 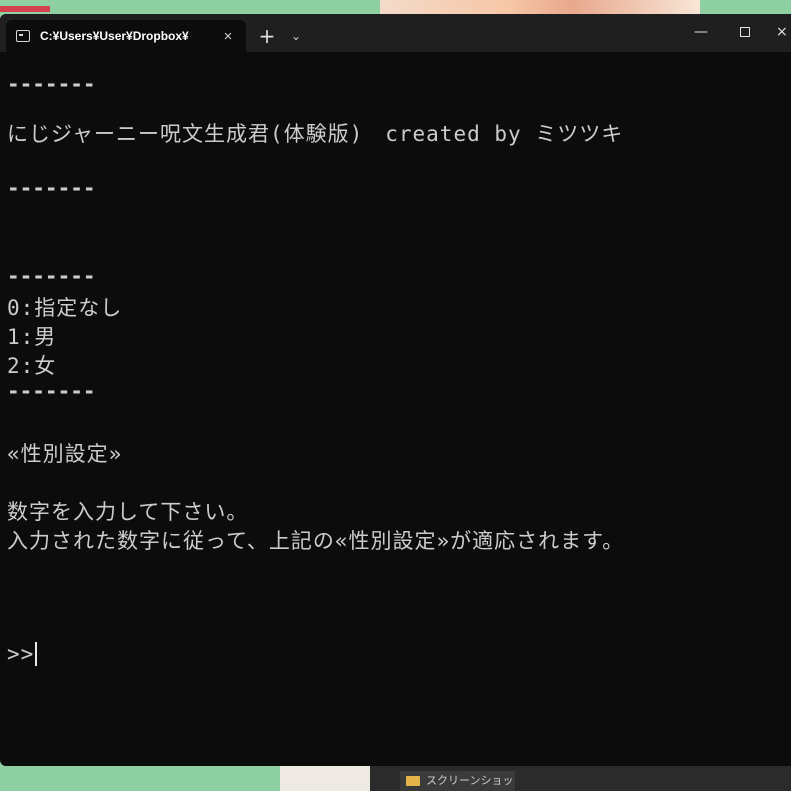 What do you see at coordinates (128, 512) in the screenshot?
I see `instruction-line: 数字を入力して下さい。` at bounding box center [128, 512].